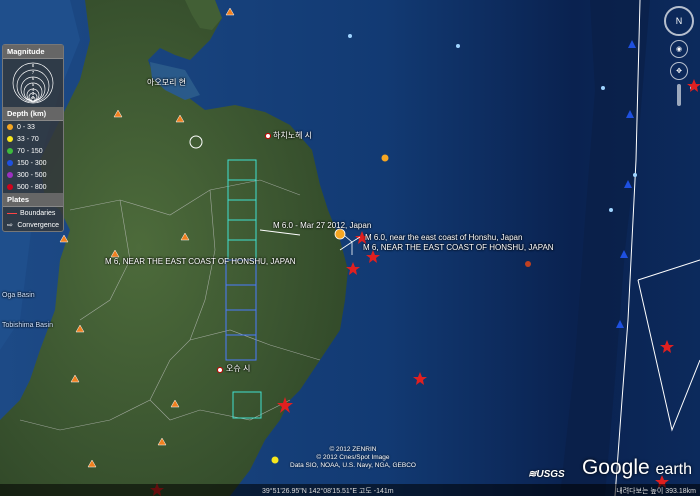 The image size is (700, 496). I want to click on attribution-line: Data SIO, NOAA, U.S. Navy, NGA, GEBCO, so click(353, 465).